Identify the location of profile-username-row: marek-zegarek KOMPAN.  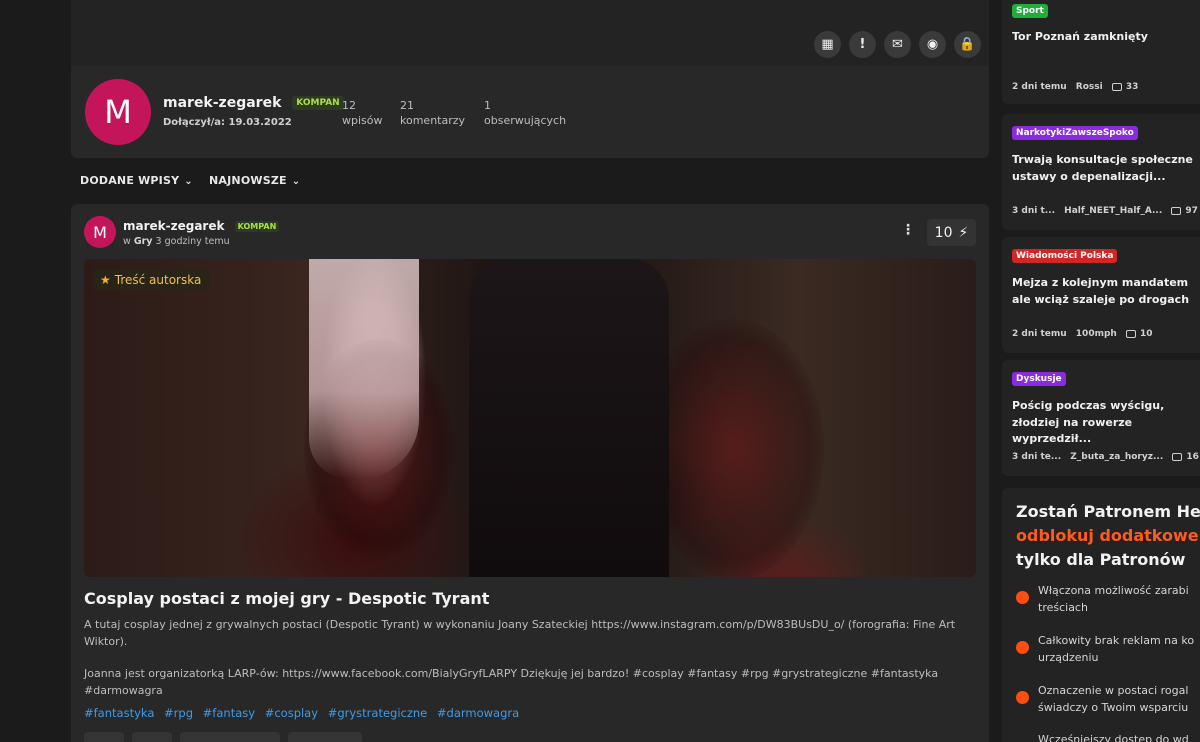
(253, 103).